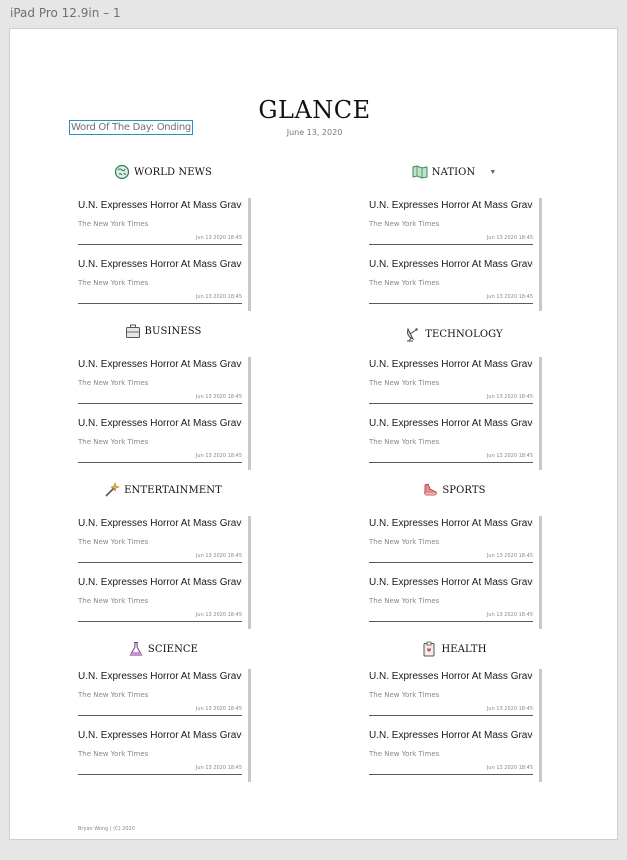 This screenshot has width=627, height=860. Describe the element at coordinates (122, 172) in the screenshot. I see `globe-icon` at that location.